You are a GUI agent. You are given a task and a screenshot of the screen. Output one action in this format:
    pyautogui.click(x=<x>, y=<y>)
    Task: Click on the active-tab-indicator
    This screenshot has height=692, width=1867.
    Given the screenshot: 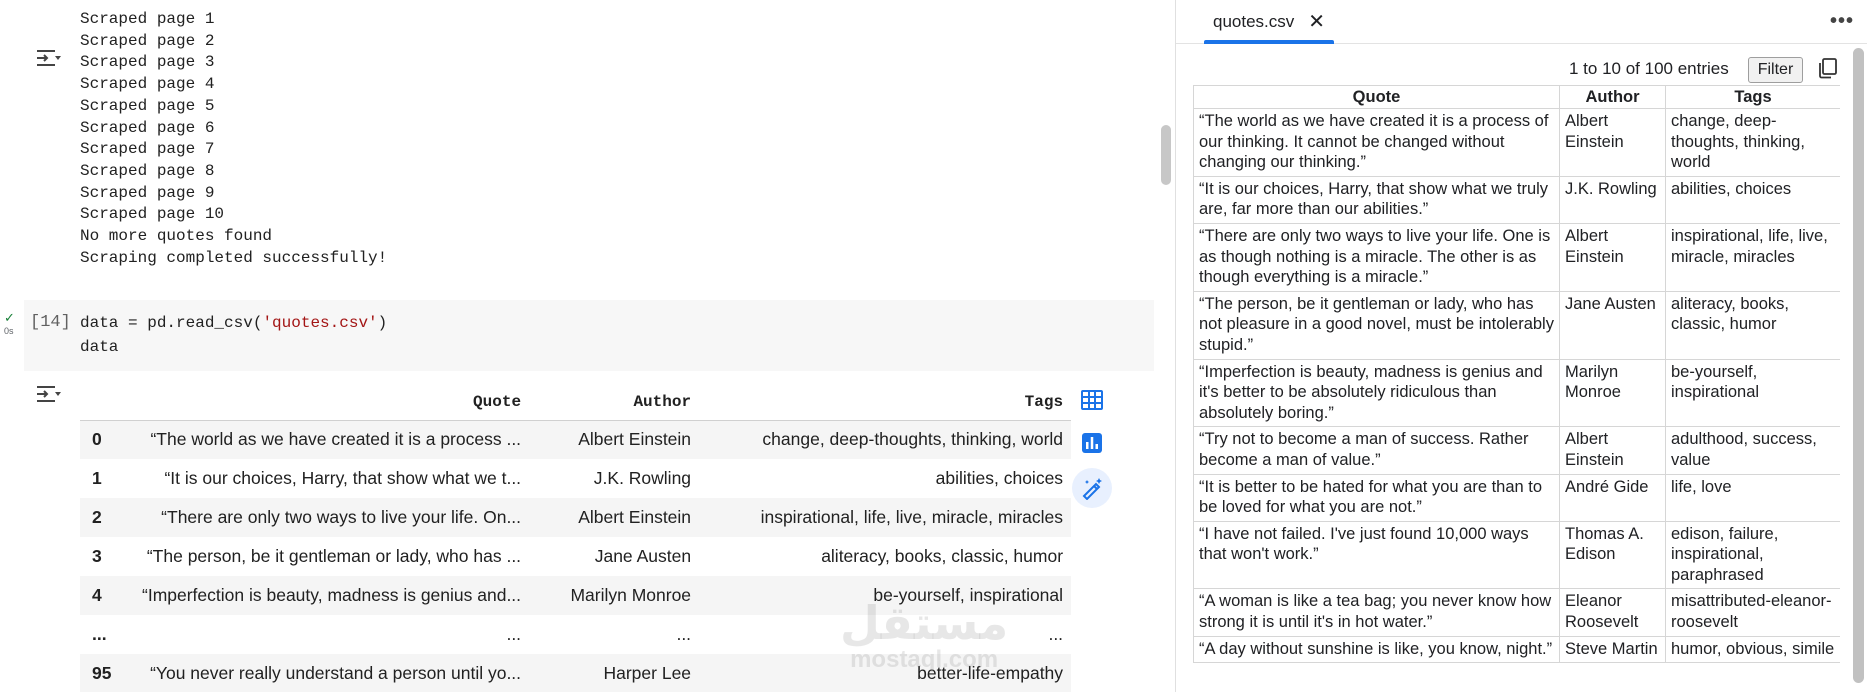 What is the action you would take?
    pyautogui.click(x=1269, y=42)
    